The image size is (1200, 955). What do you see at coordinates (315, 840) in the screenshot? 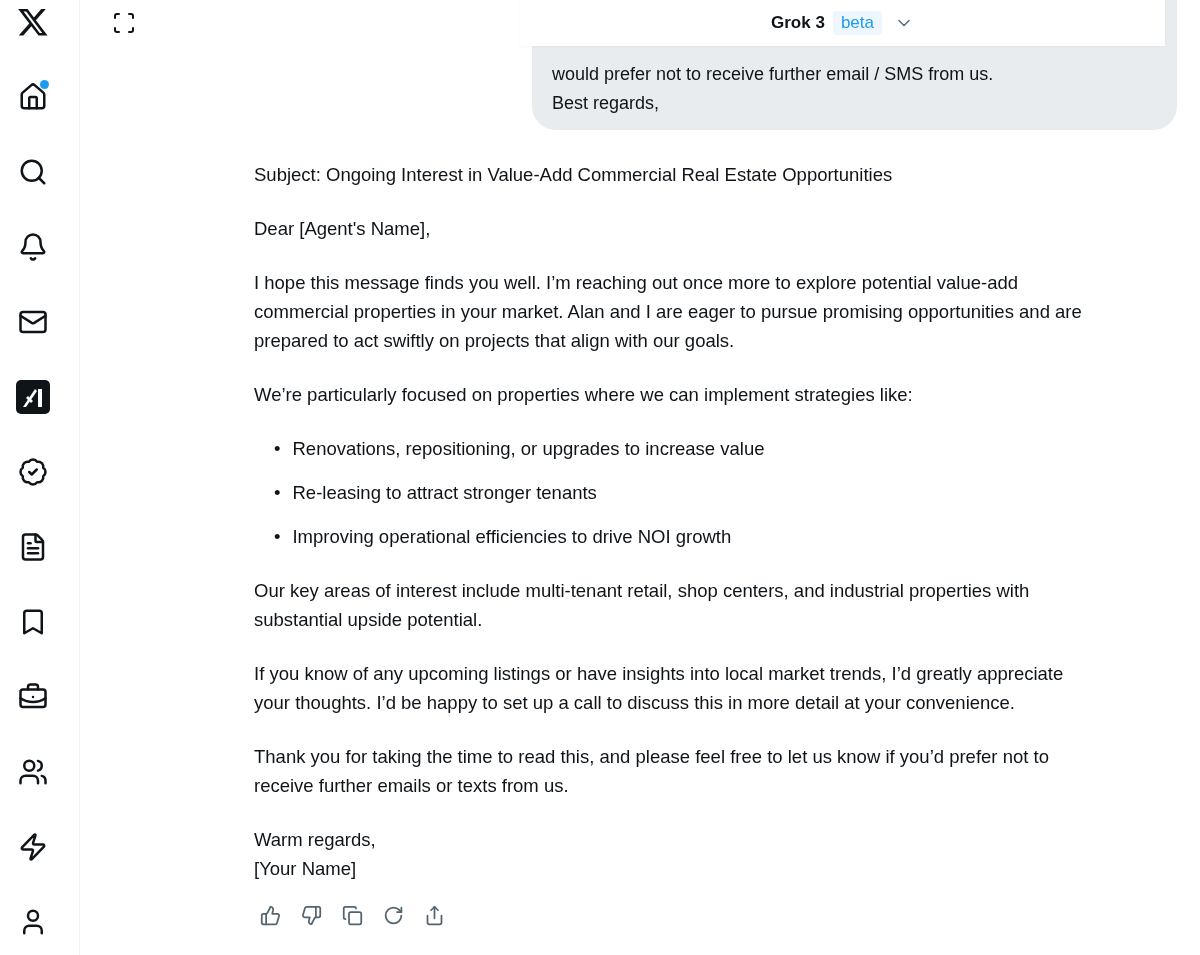
I see `sign-off-line: Warm regards,` at bounding box center [315, 840].